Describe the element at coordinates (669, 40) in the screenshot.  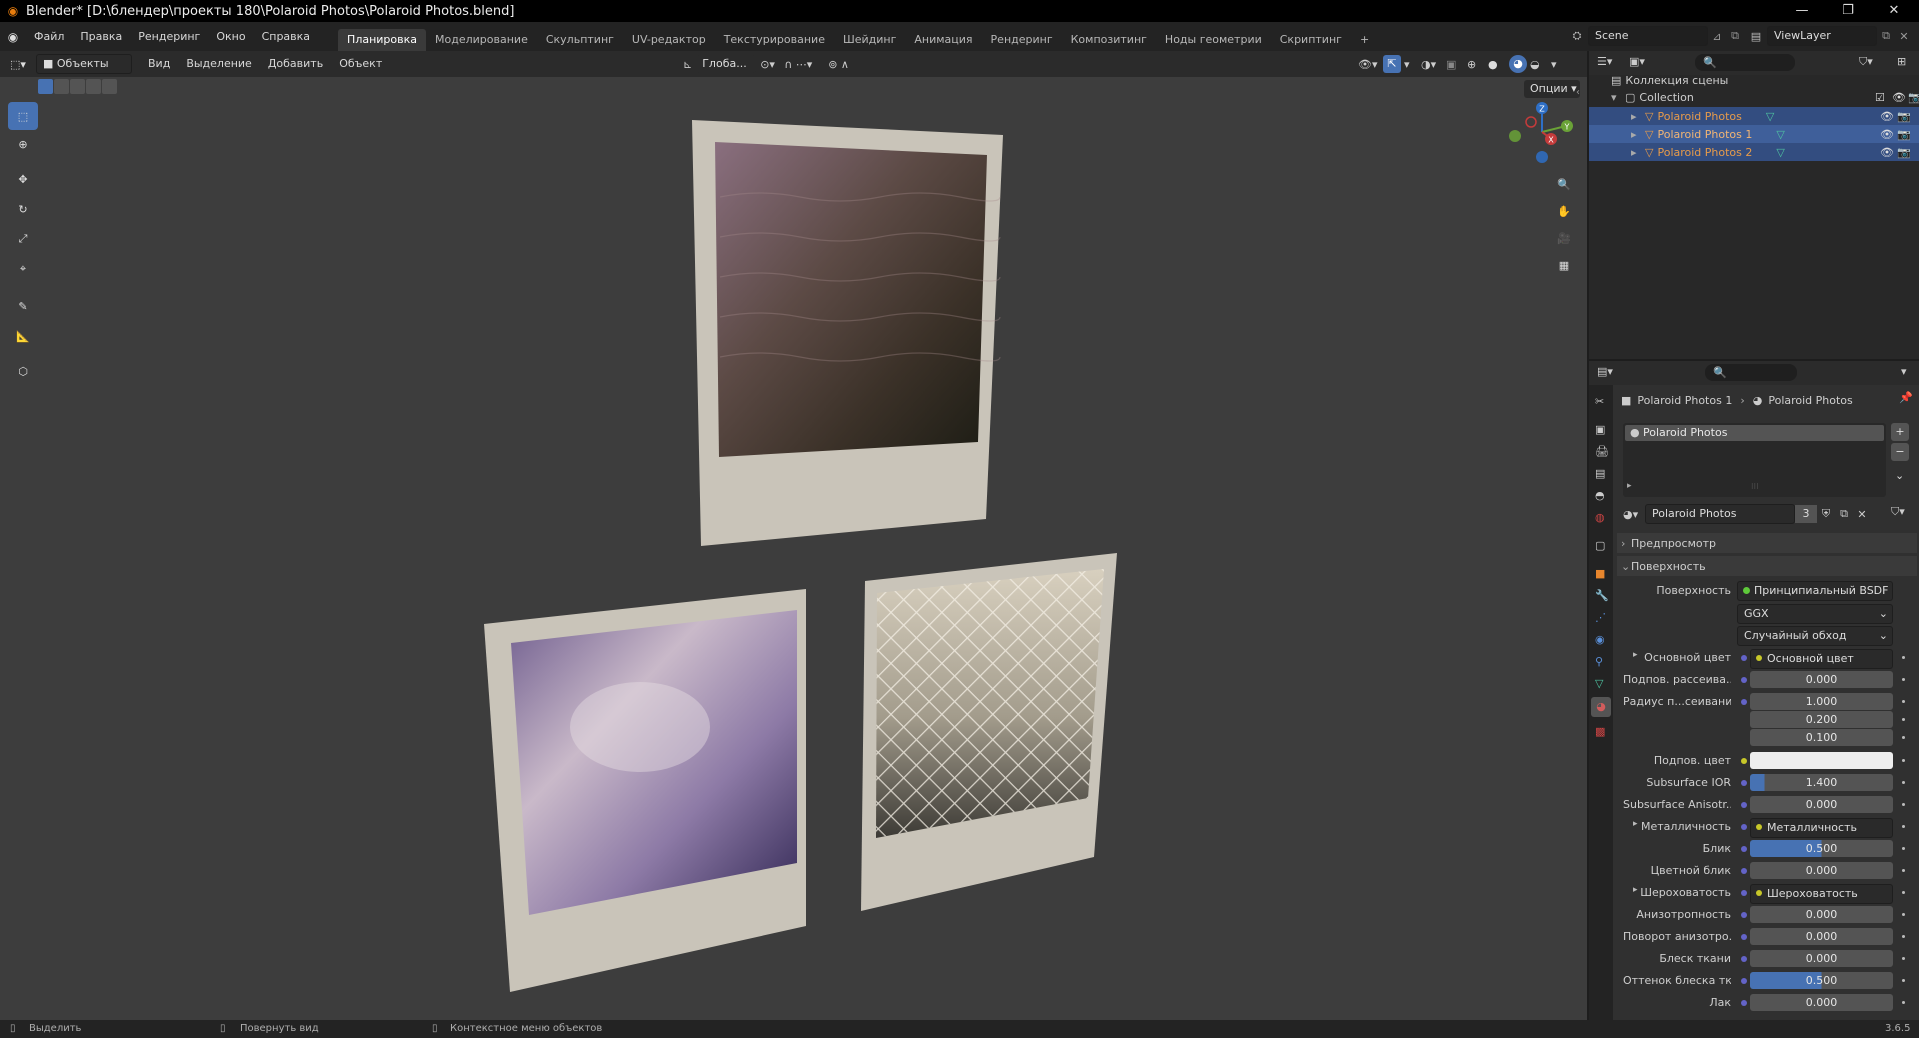
I see `tab-uv-editing: UV-редактор` at that location.